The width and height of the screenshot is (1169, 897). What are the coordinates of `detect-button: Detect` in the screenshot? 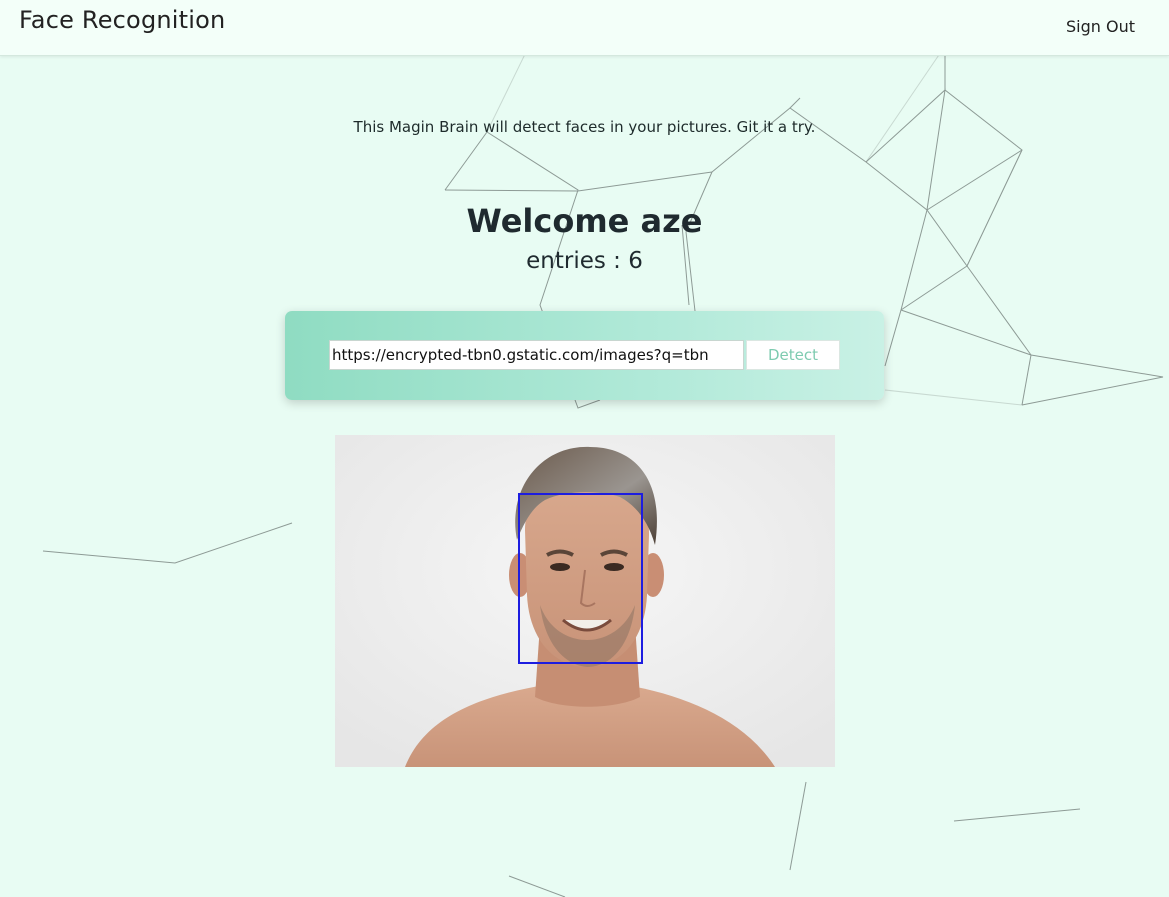 It's located at (793, 355).